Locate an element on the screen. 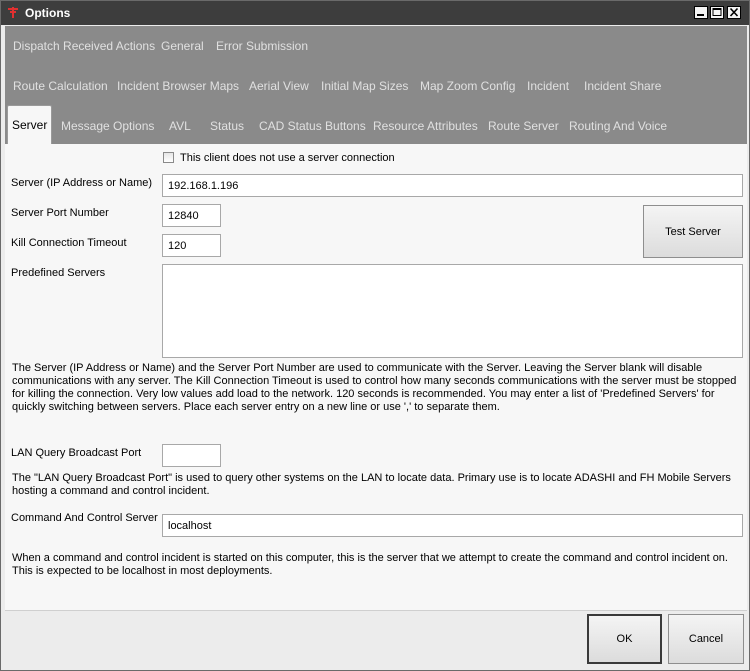 The image size is (750, 671). tab-incident-browser-maps: Incident Browser Maps is located at coordinates (178, 86).